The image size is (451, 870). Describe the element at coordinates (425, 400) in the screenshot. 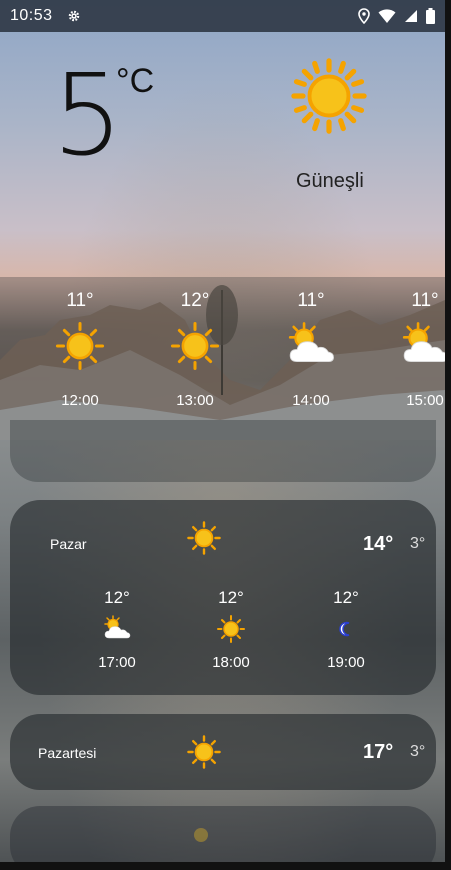

I see `hourly-time: 15:00` at that location.